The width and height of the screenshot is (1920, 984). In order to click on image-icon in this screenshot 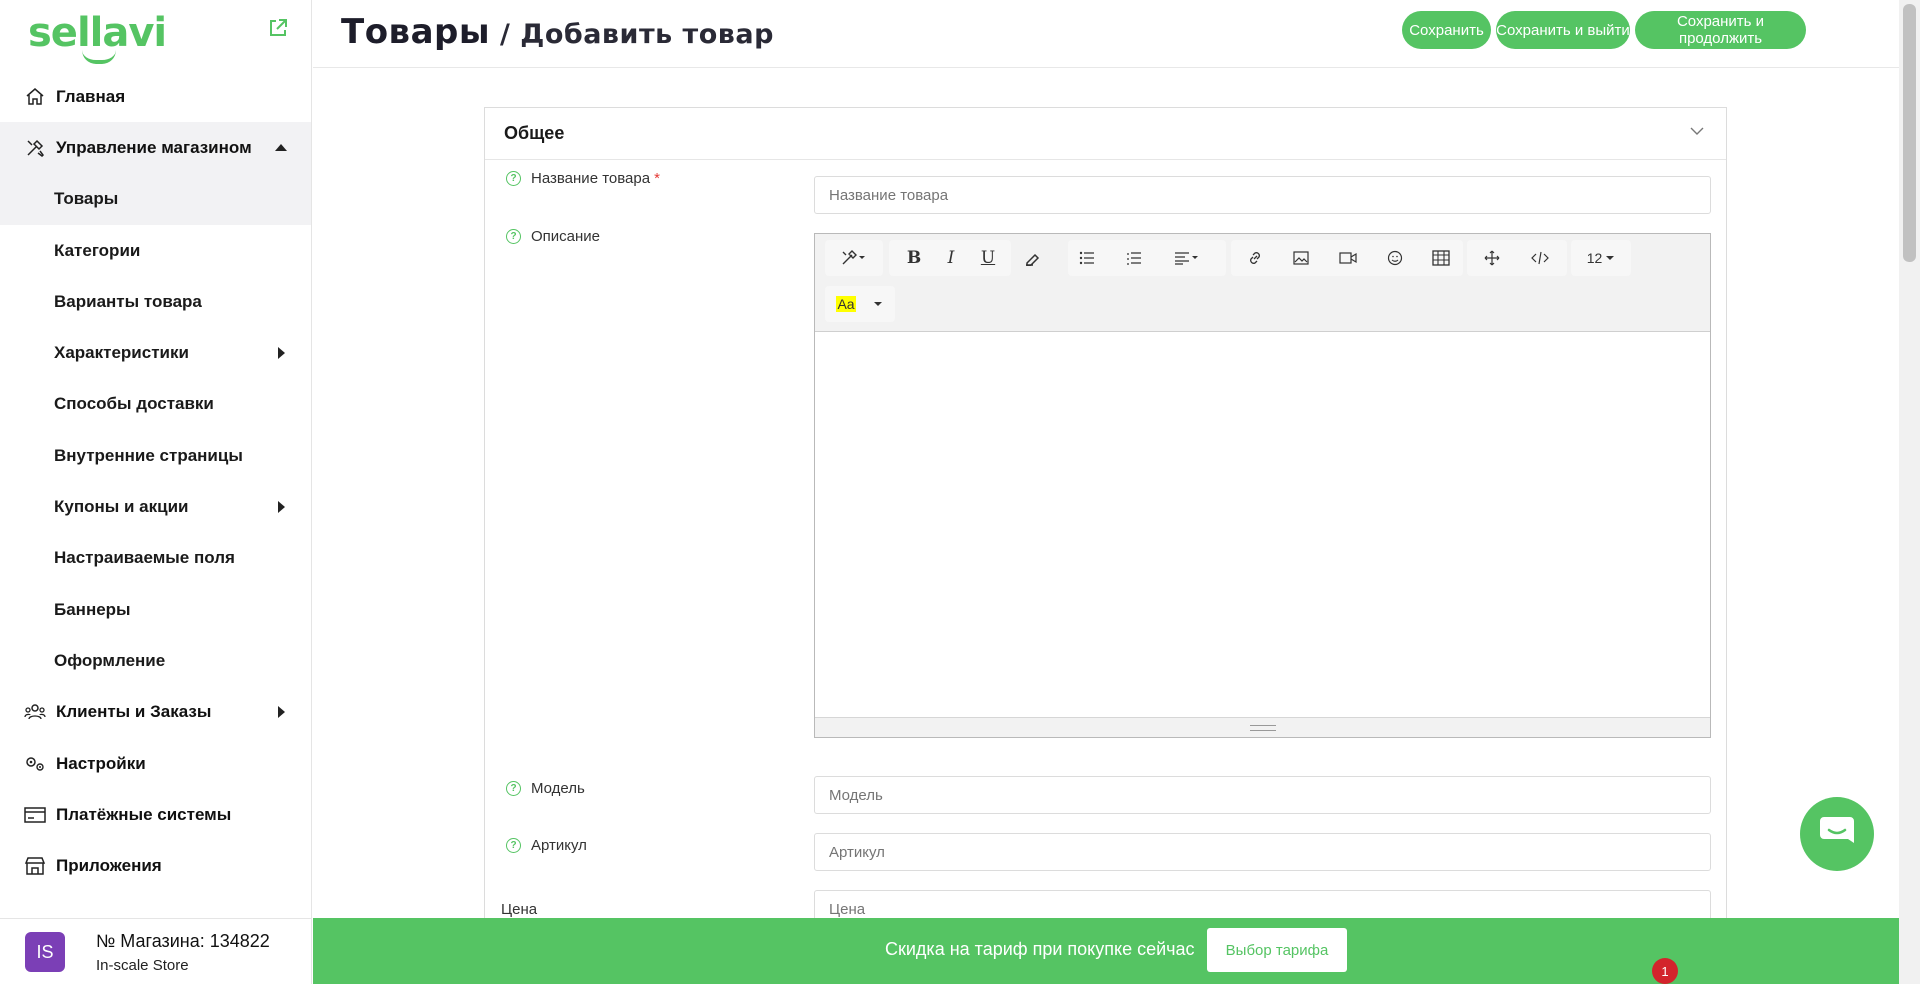, I will do `click(1301, 258)`.